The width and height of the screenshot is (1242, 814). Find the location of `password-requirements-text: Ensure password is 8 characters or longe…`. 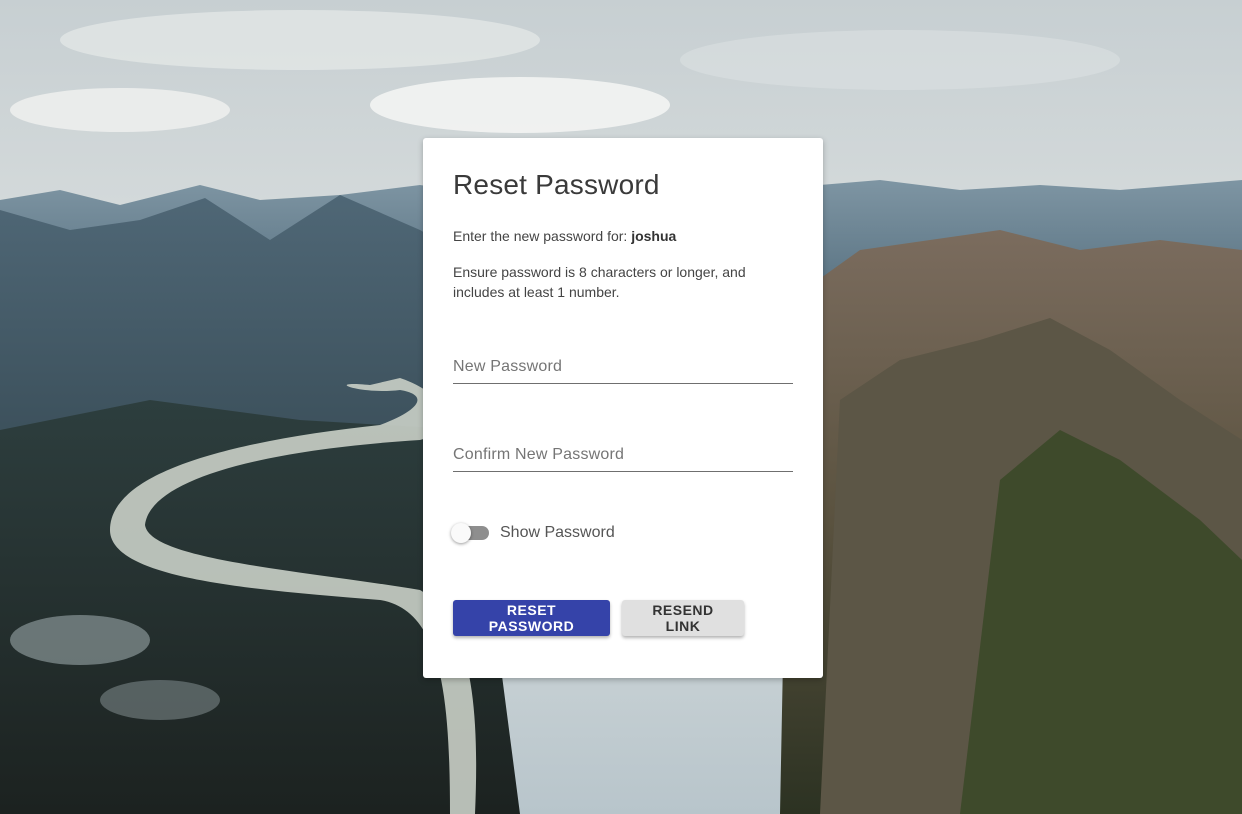

password-requirements-text: Ensure password is 8 characters or longe… is located at coordinates (599, 282).